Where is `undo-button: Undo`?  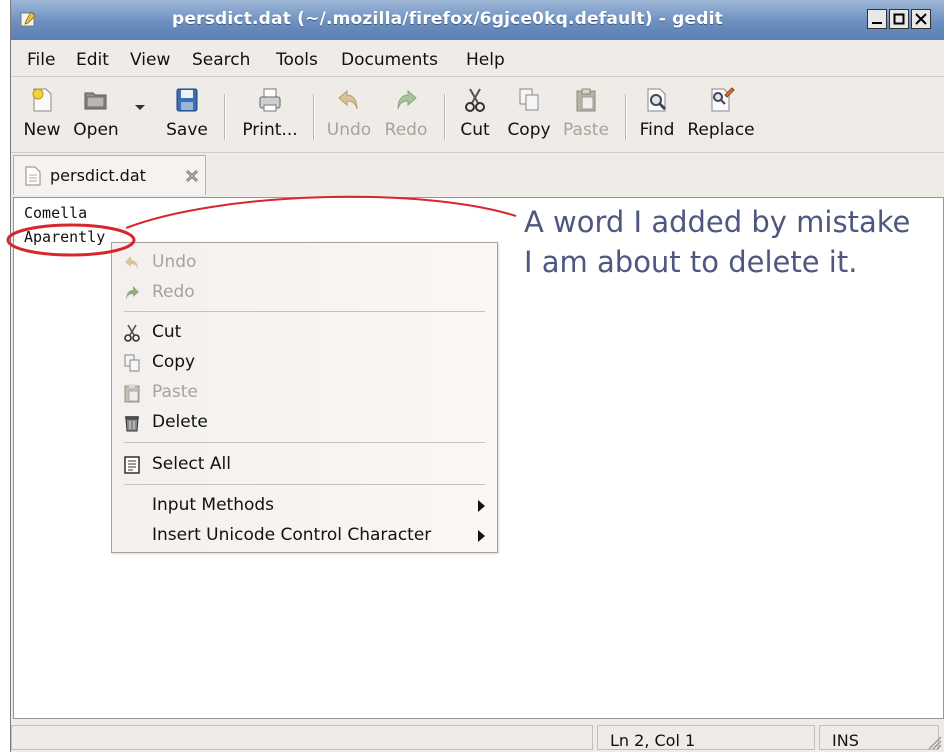
undo-button: Undo is located at coordinates (349, 113).